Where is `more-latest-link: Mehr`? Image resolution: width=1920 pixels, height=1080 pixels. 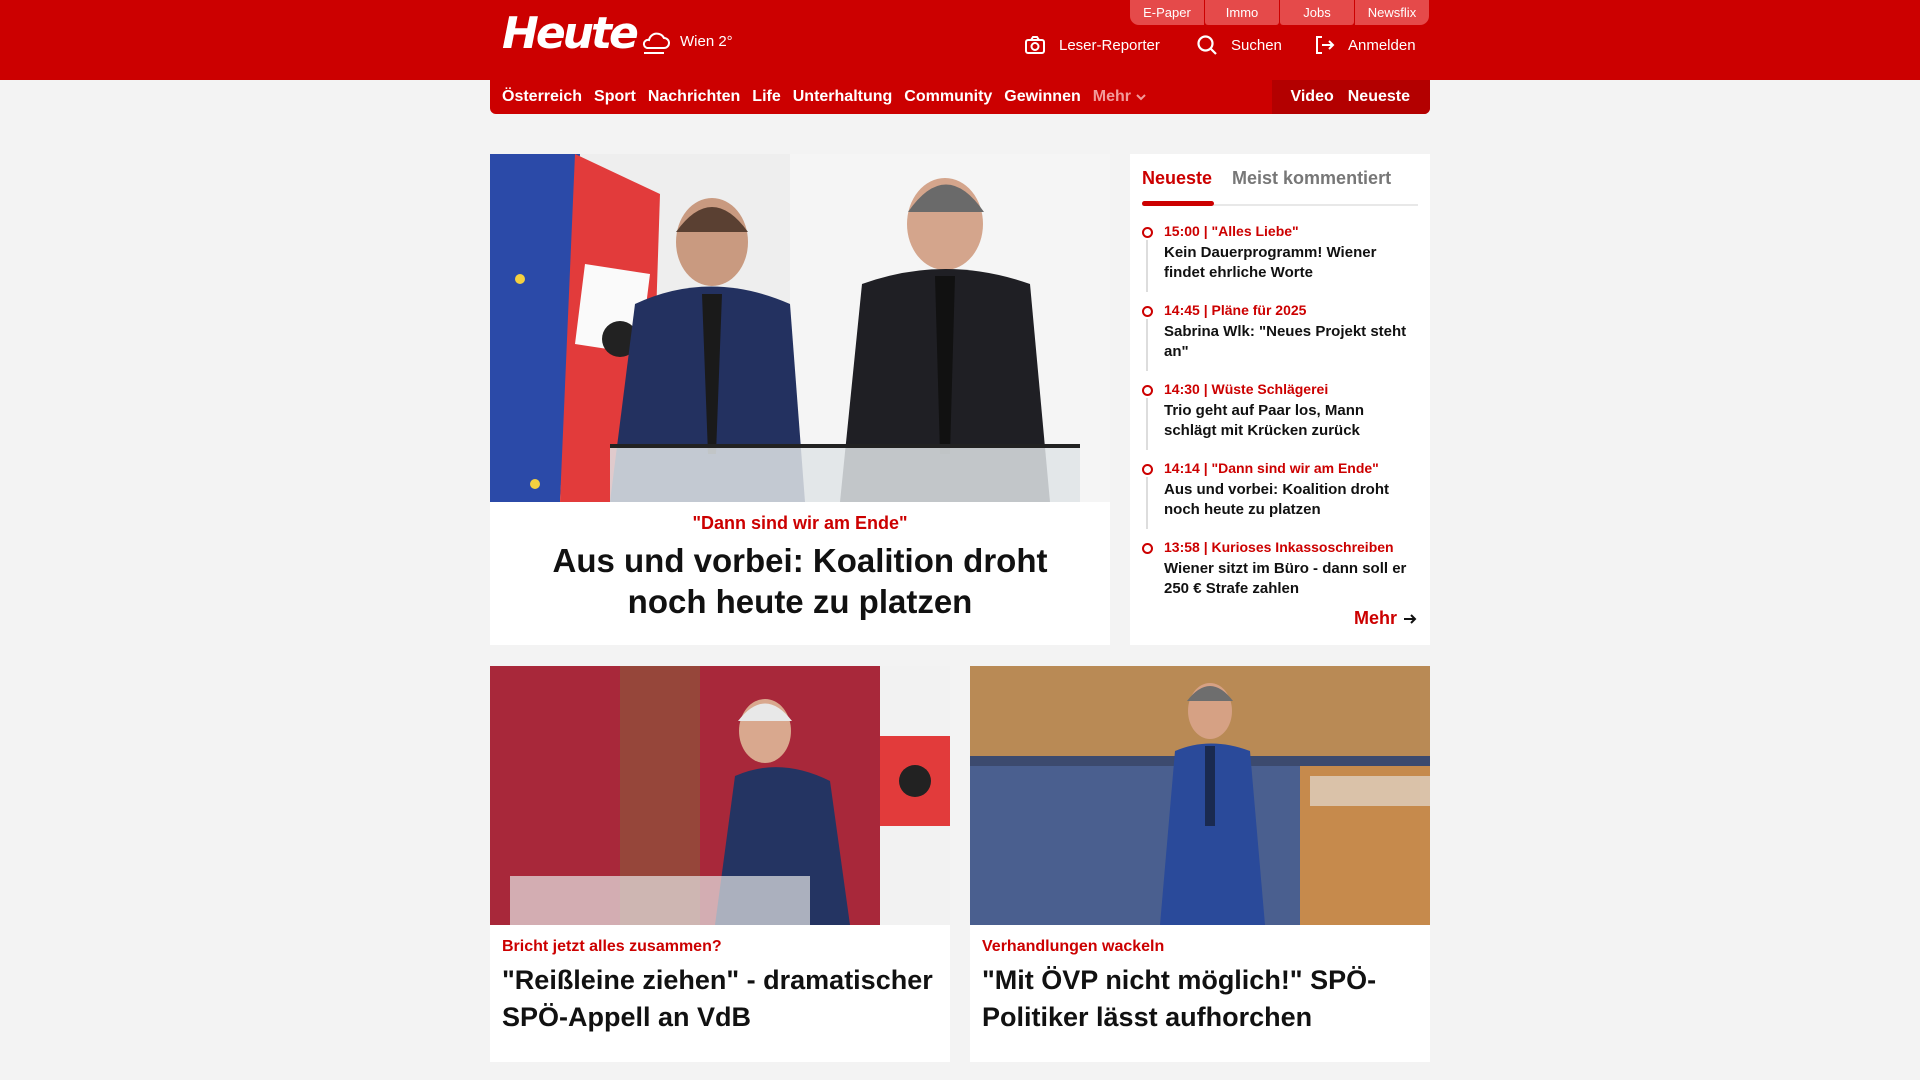
more-latest-link: Mehr is located at coordinates (1386, 618).